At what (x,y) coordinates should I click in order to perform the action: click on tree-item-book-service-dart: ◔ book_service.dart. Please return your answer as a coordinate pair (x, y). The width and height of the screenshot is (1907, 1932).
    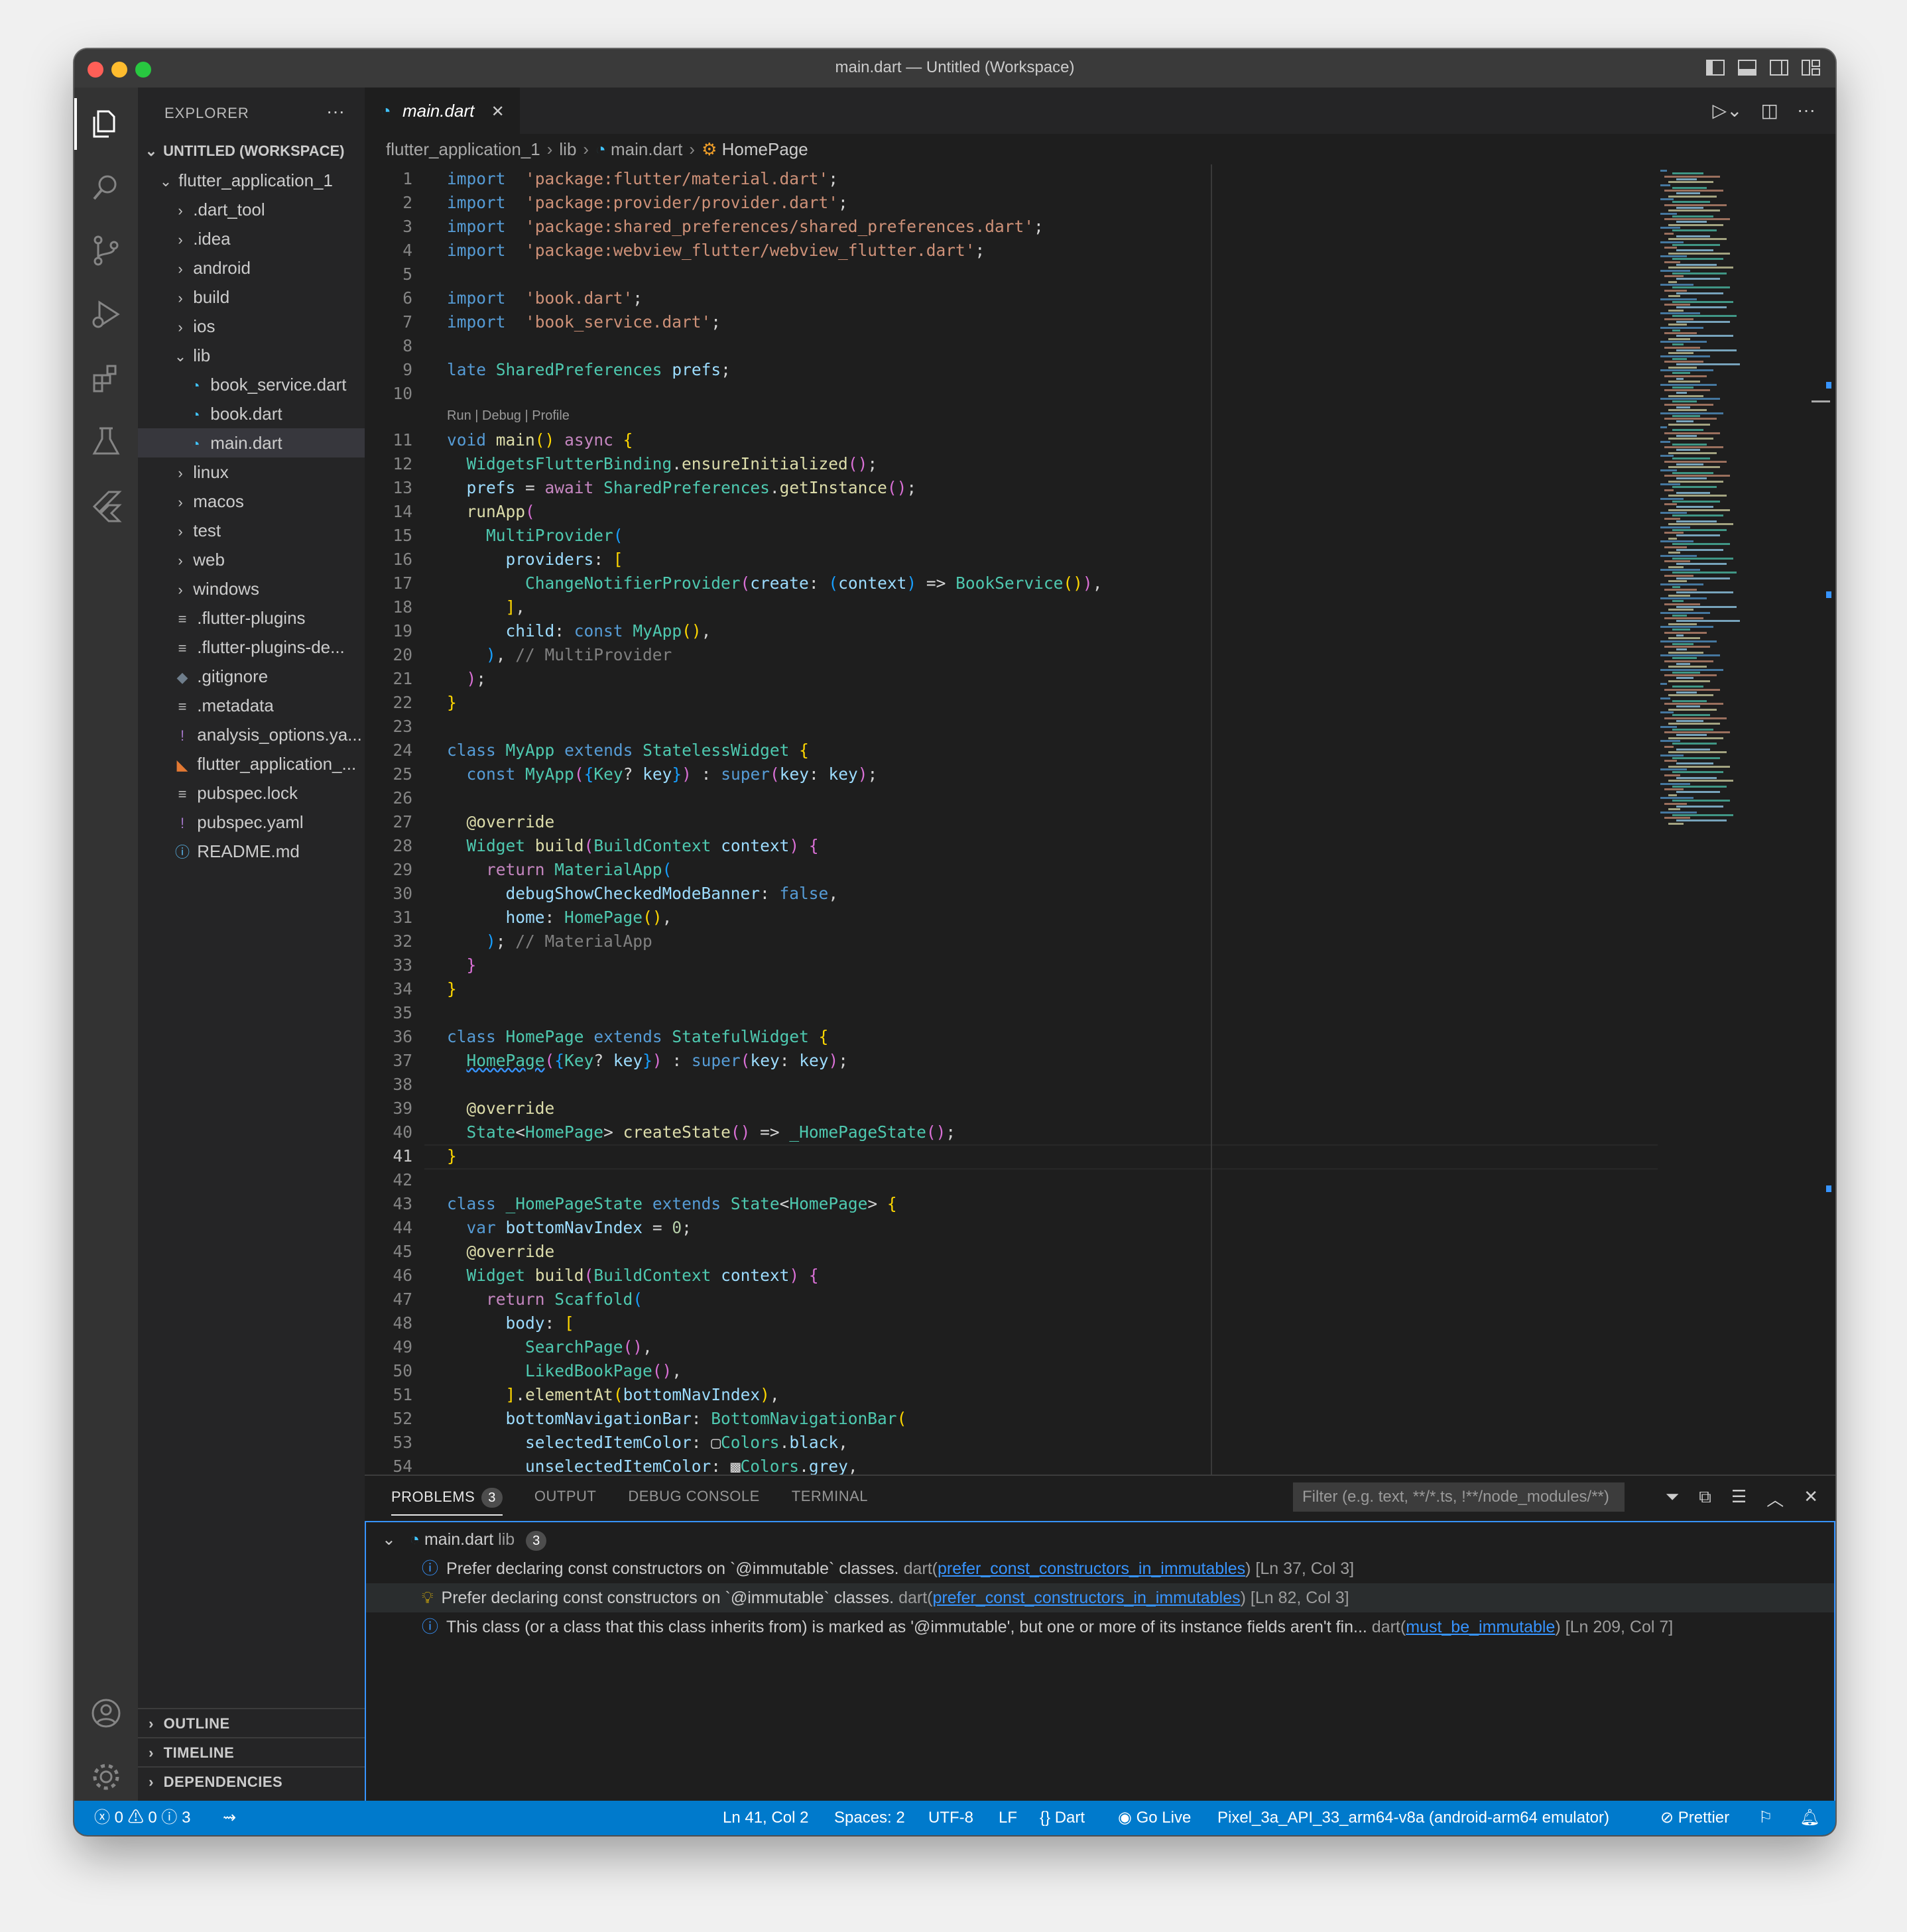
    Looking at the image, I should click on (251, 384).